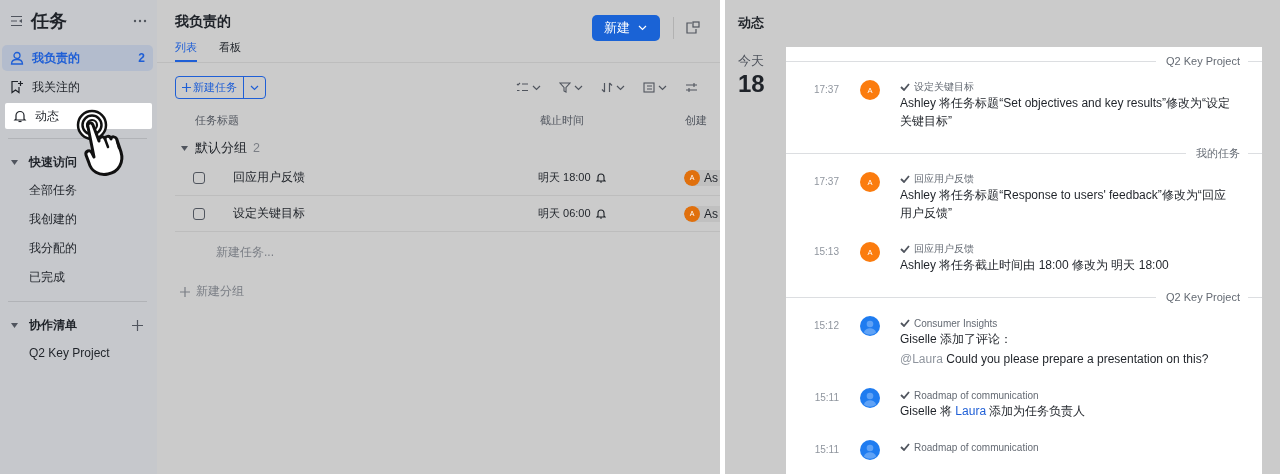 The width and height of the screenshot is (1280, 474). I want to click on activity-text: Giselle 将 Laura 添加为任务负责人, so click(993, 411).